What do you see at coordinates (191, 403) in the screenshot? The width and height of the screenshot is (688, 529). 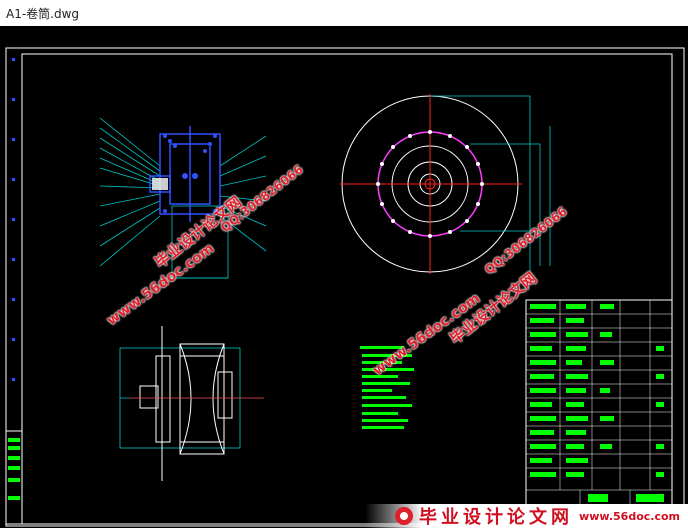 I see `drum-side-view` at bounding box center [191, 403].